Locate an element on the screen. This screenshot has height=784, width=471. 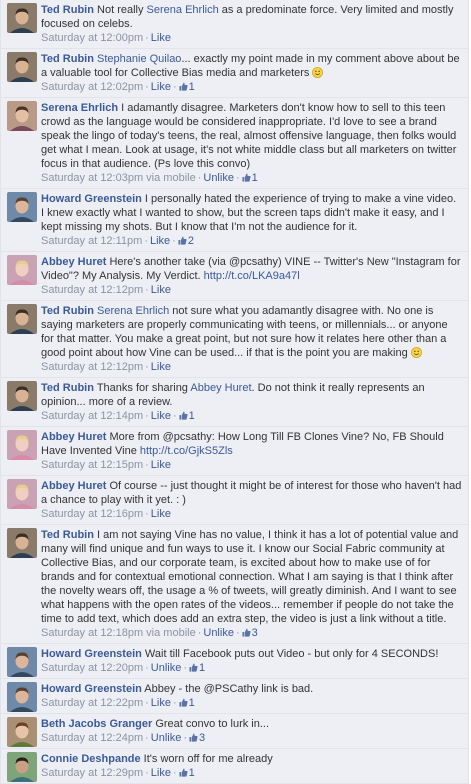
timestamp: Saturday at 12:15pm is located at coordinates (92, 465).